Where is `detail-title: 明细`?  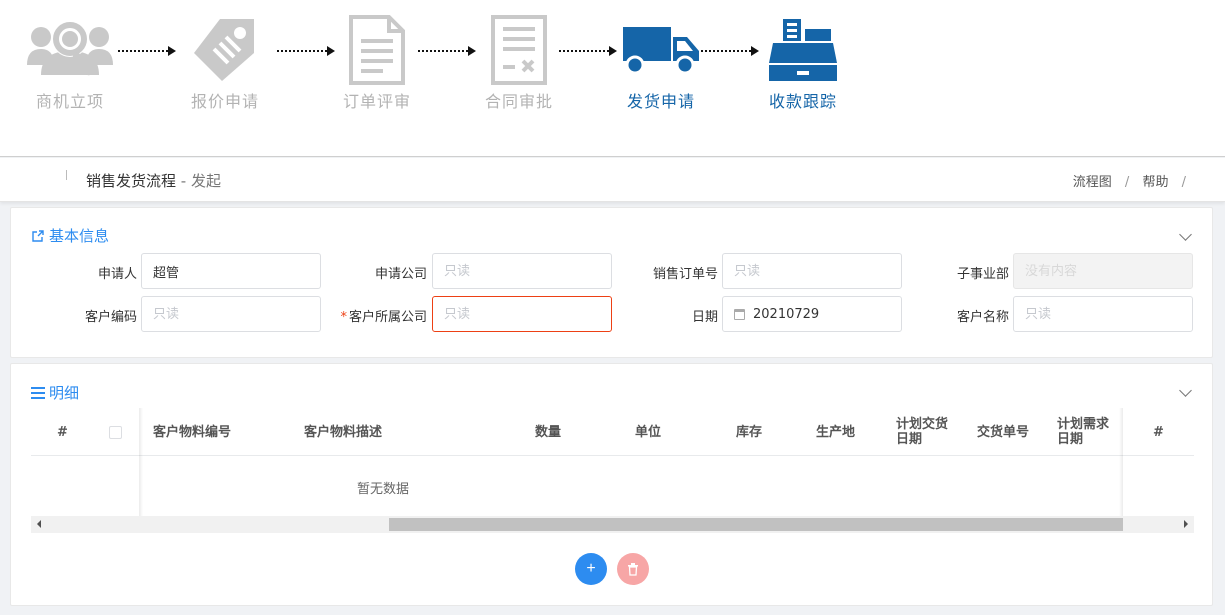
detail-title: 明细 is located at coordinates (55, 392).